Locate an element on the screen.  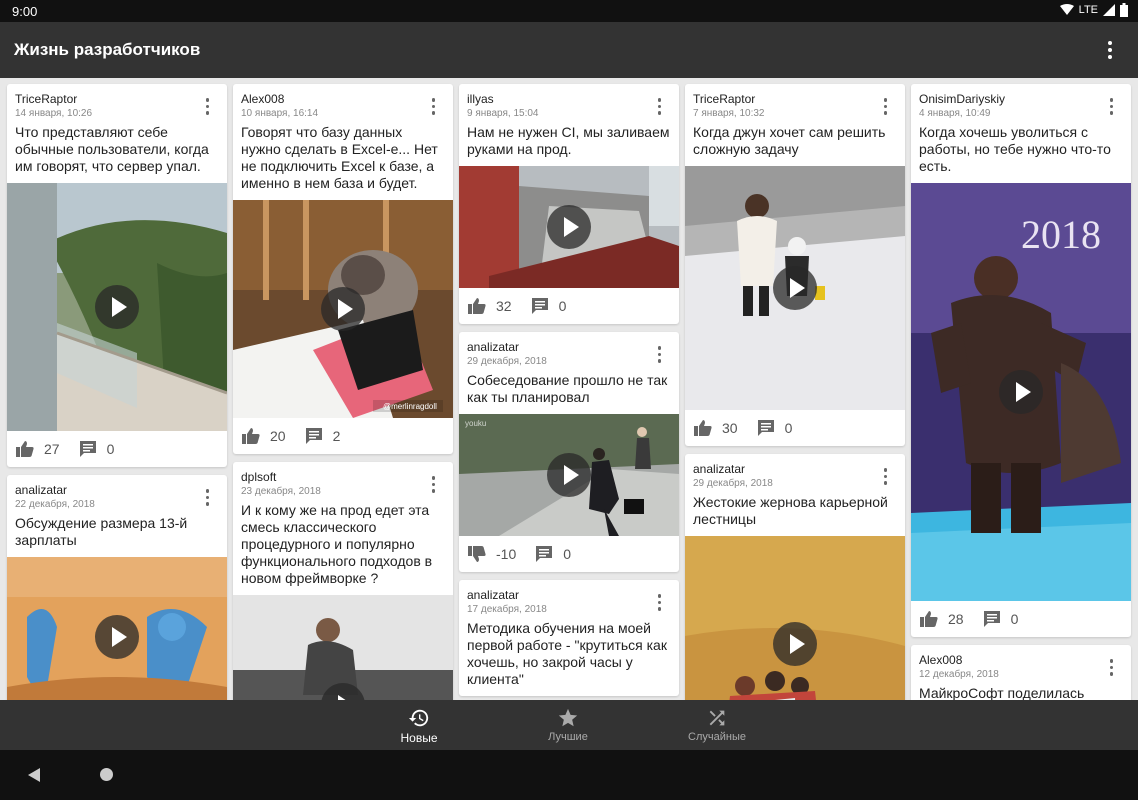
likes-count: -10 is located at coordinates (506, 554).